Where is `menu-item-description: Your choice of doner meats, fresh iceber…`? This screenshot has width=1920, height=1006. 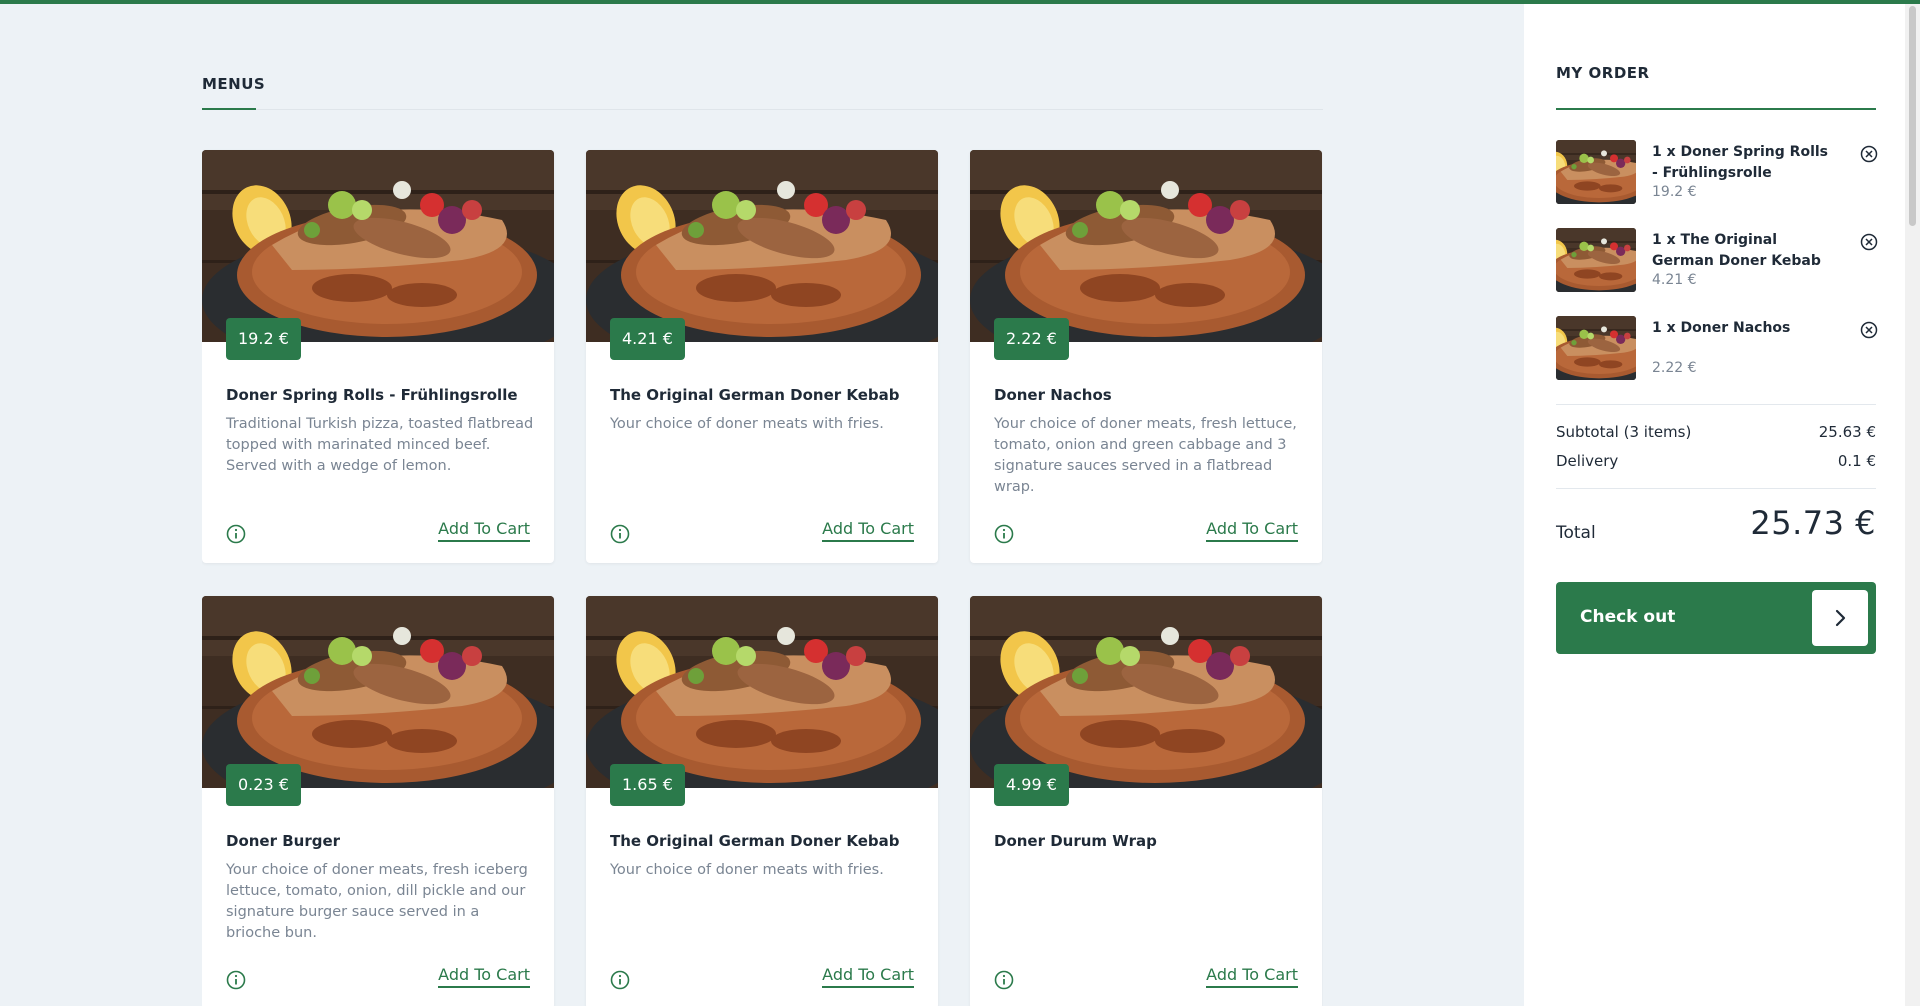
menu-item-description: Your choice of doner meats, fresh iceber… is located at coordinates (377, 901).